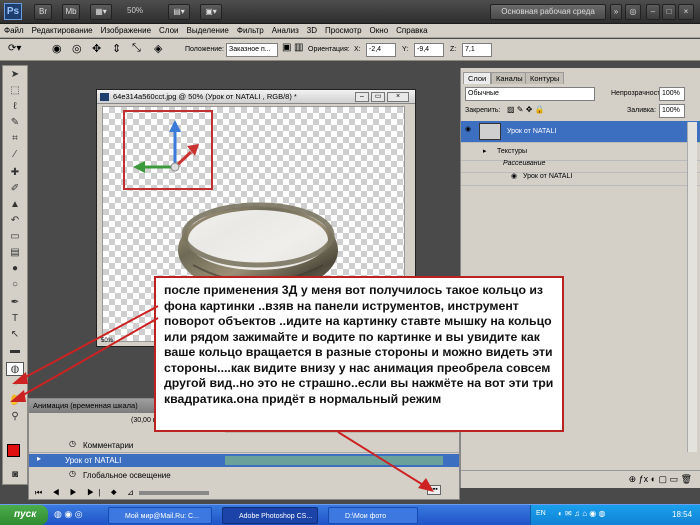  I want to click on document-maximize-button: ▭, so click(378, 97).